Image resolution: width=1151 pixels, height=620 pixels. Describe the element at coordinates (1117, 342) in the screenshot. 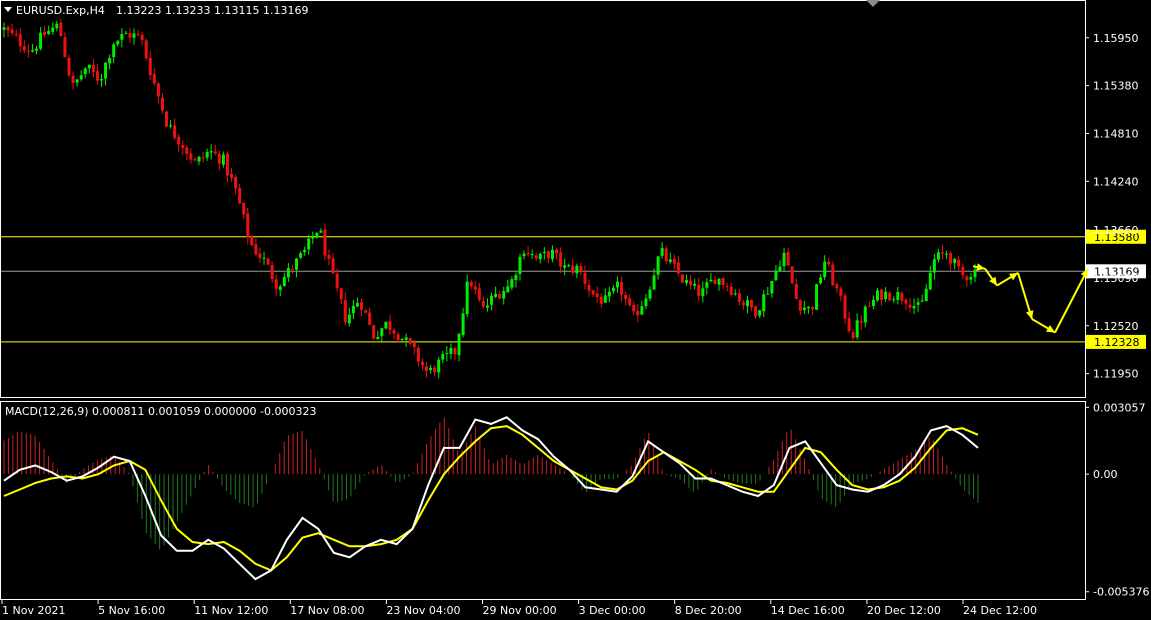

I see `level-price-label: 1.12328` at that location.